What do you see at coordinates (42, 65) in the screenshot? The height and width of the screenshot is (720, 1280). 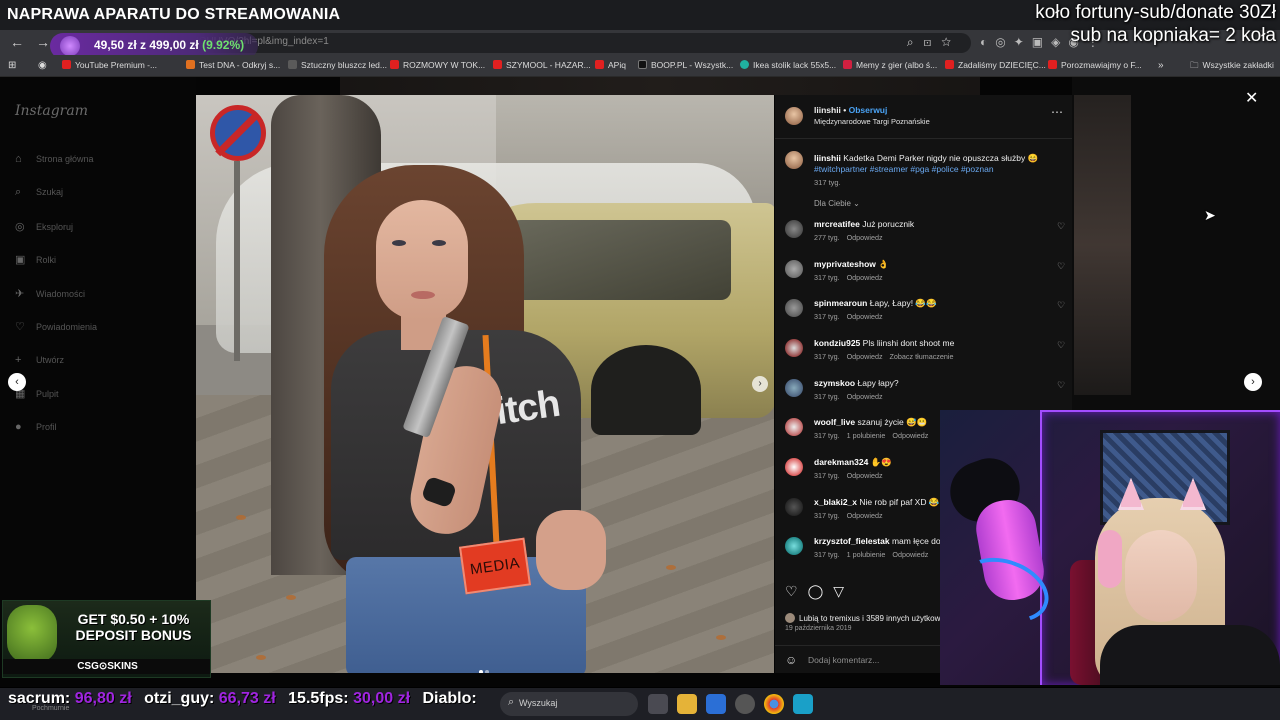 I see `chrome-icon: ◉` at bounding box center [42, 65].